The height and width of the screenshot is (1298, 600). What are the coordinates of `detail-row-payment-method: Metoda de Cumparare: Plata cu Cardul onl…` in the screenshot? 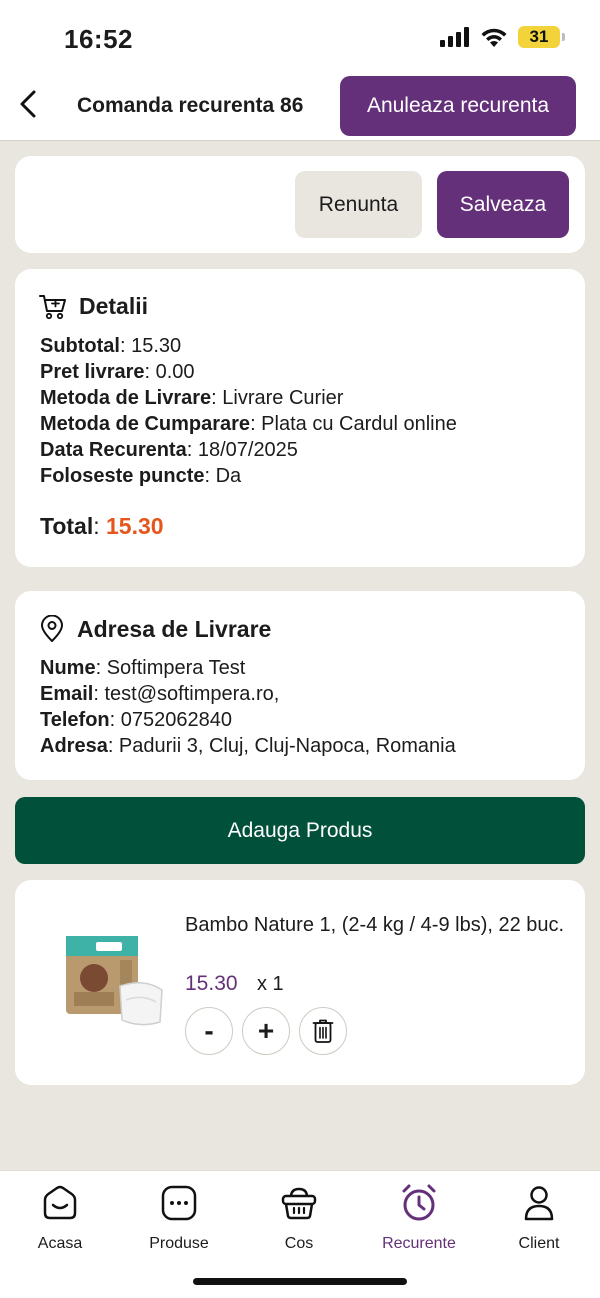 It's located at (248, 424).